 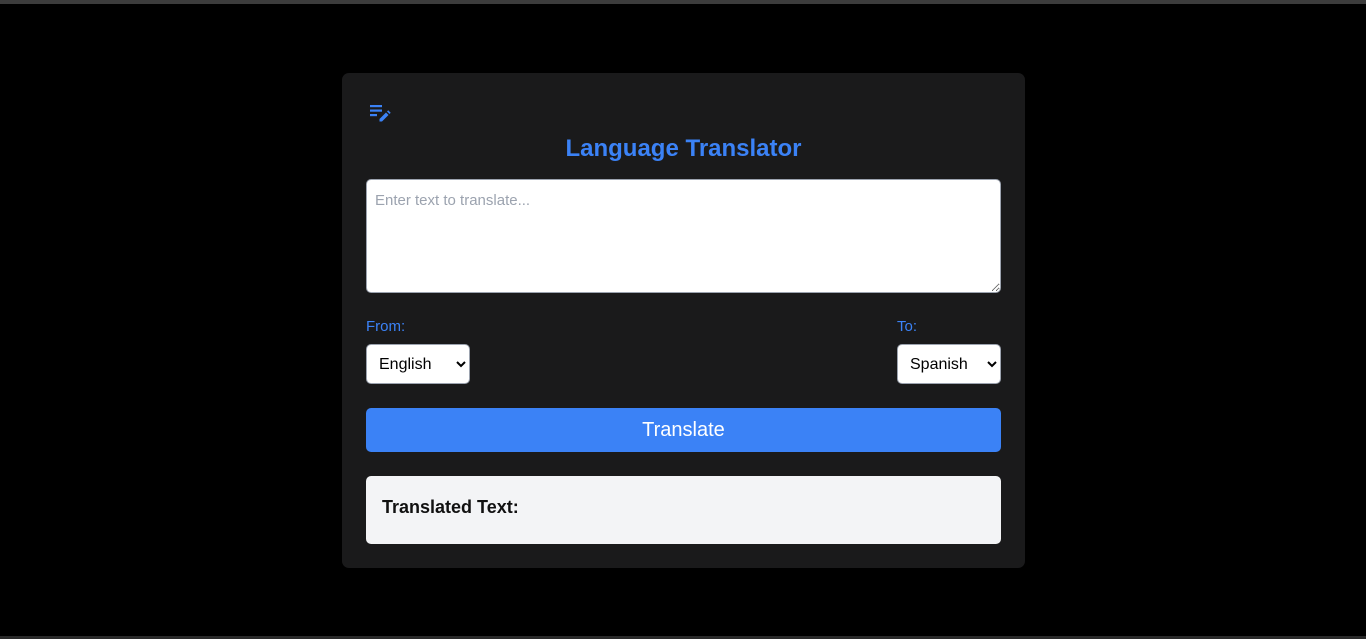 I want to click on from-label: From:, so click(x=386, y=326).